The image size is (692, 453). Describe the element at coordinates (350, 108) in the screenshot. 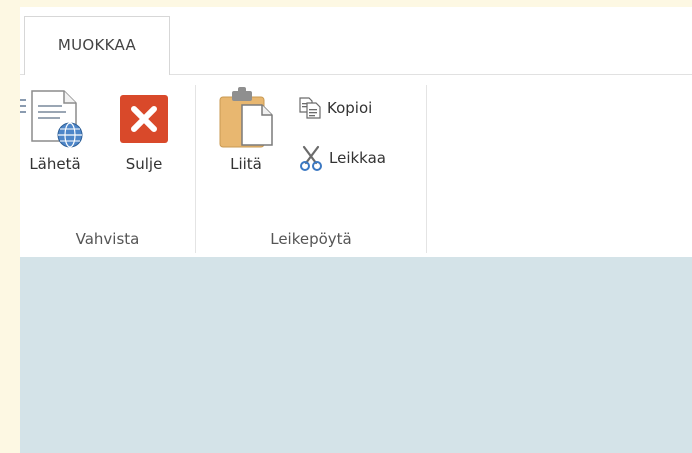

I see `copy-button-label: Kopioi` at that location.